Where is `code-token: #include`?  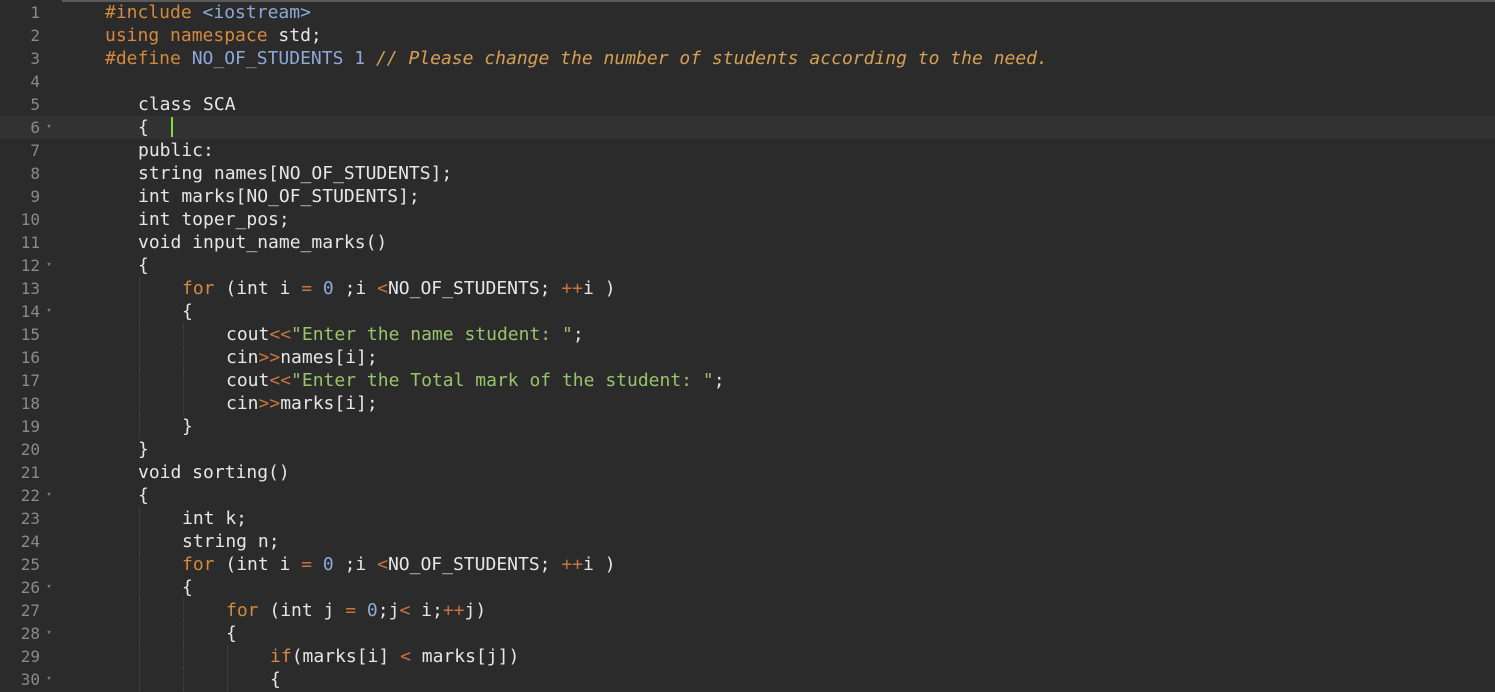
code-token: #include is located at coordinates (154, 12).